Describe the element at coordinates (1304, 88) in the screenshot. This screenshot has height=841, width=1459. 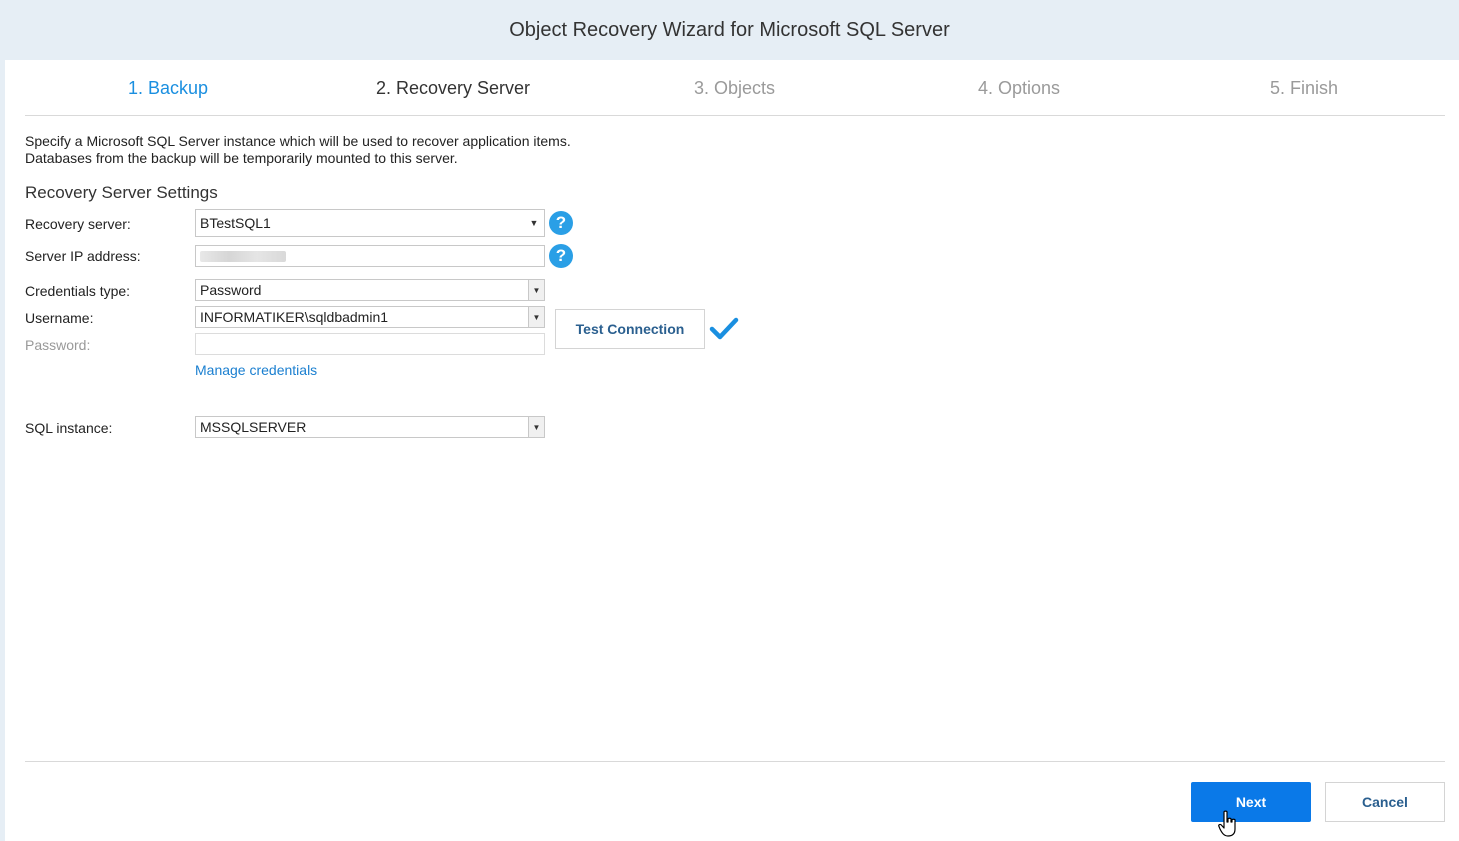
I see `step-finish: 5. Finish` at that location.